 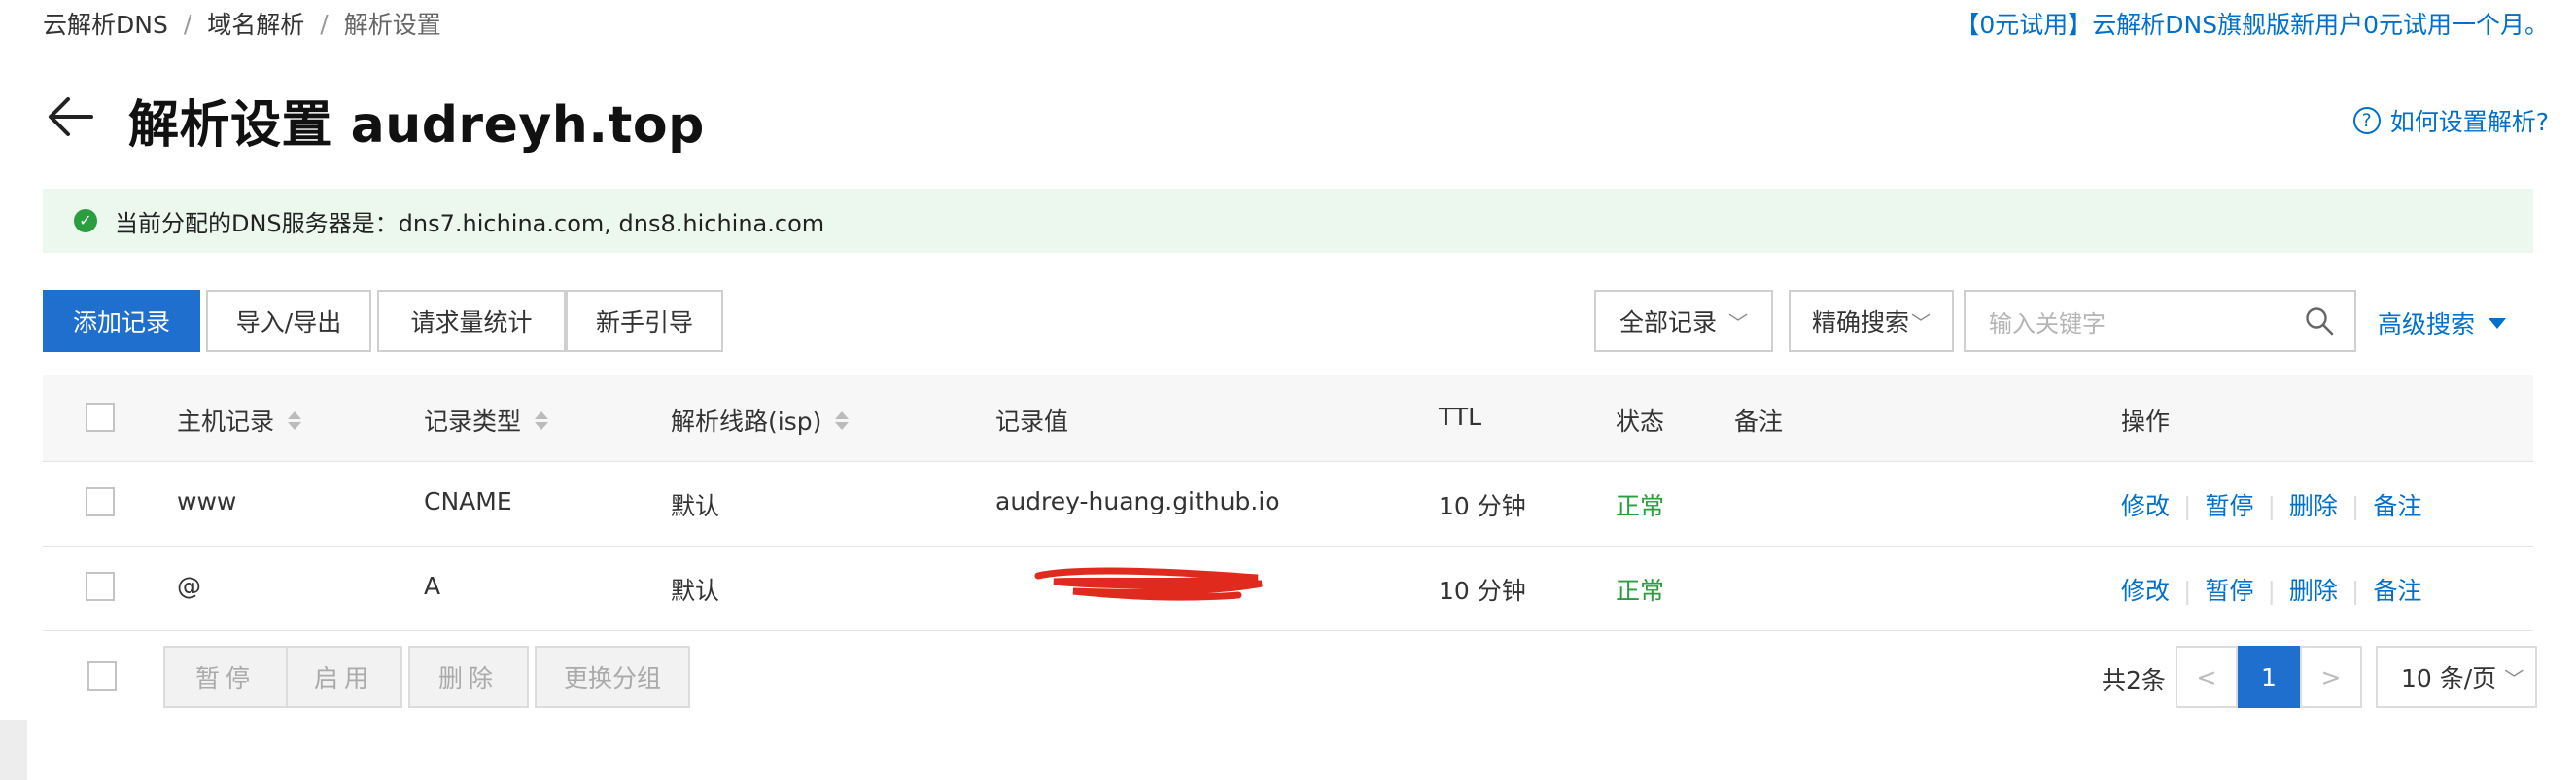 What do you see at coordinates (1640, 422) in the screenshot?
I see `header-status: 状态` at bounding box center [1640, 422].